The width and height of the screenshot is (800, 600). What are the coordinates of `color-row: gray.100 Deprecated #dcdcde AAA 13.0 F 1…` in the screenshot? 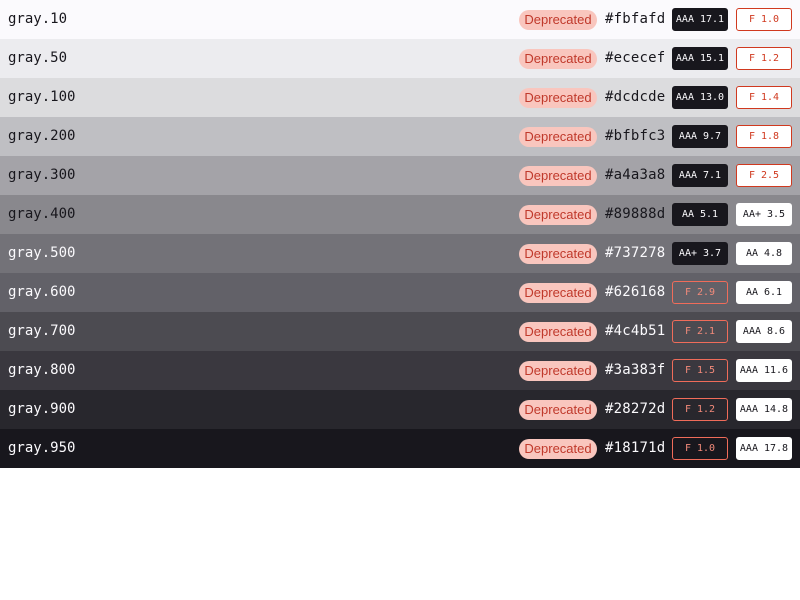 It's located at (400, 97).